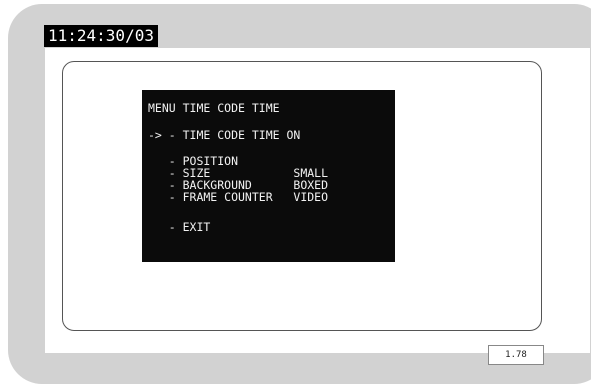 The width and height of the screenshot is (591, 389). Describe the element at coordinates (179, 227) in the screenshot. I see `menu-item-exit: - EXIT` at that location.